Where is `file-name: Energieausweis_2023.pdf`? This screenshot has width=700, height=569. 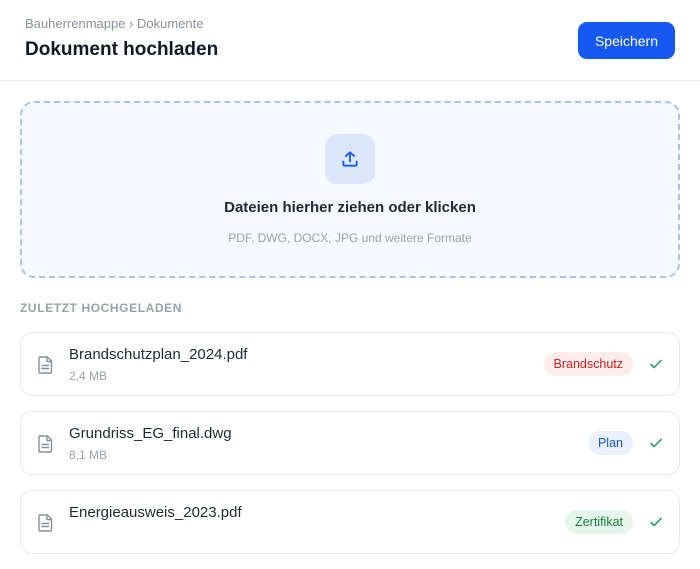
file-name: Energieausweis_2023.pdf is located at coordinates (155, 512).